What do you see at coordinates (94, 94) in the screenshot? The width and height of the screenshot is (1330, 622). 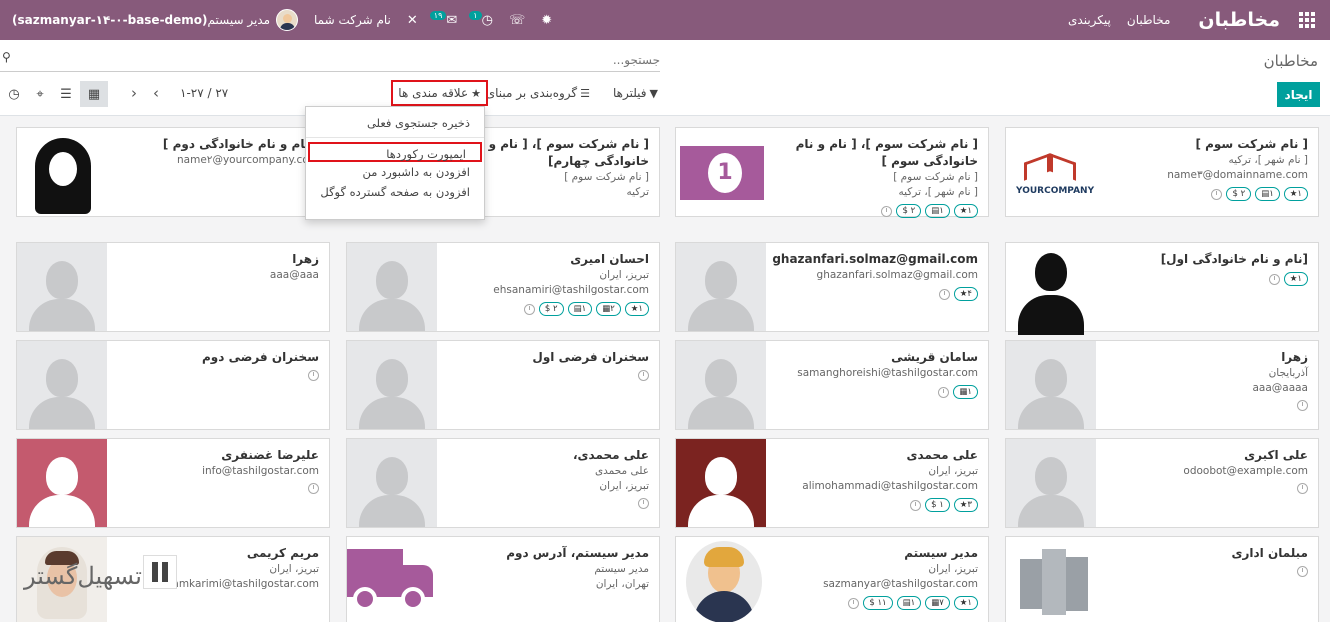 I see `kanban-view-icon: ▦` at bounding box center [94, 94].